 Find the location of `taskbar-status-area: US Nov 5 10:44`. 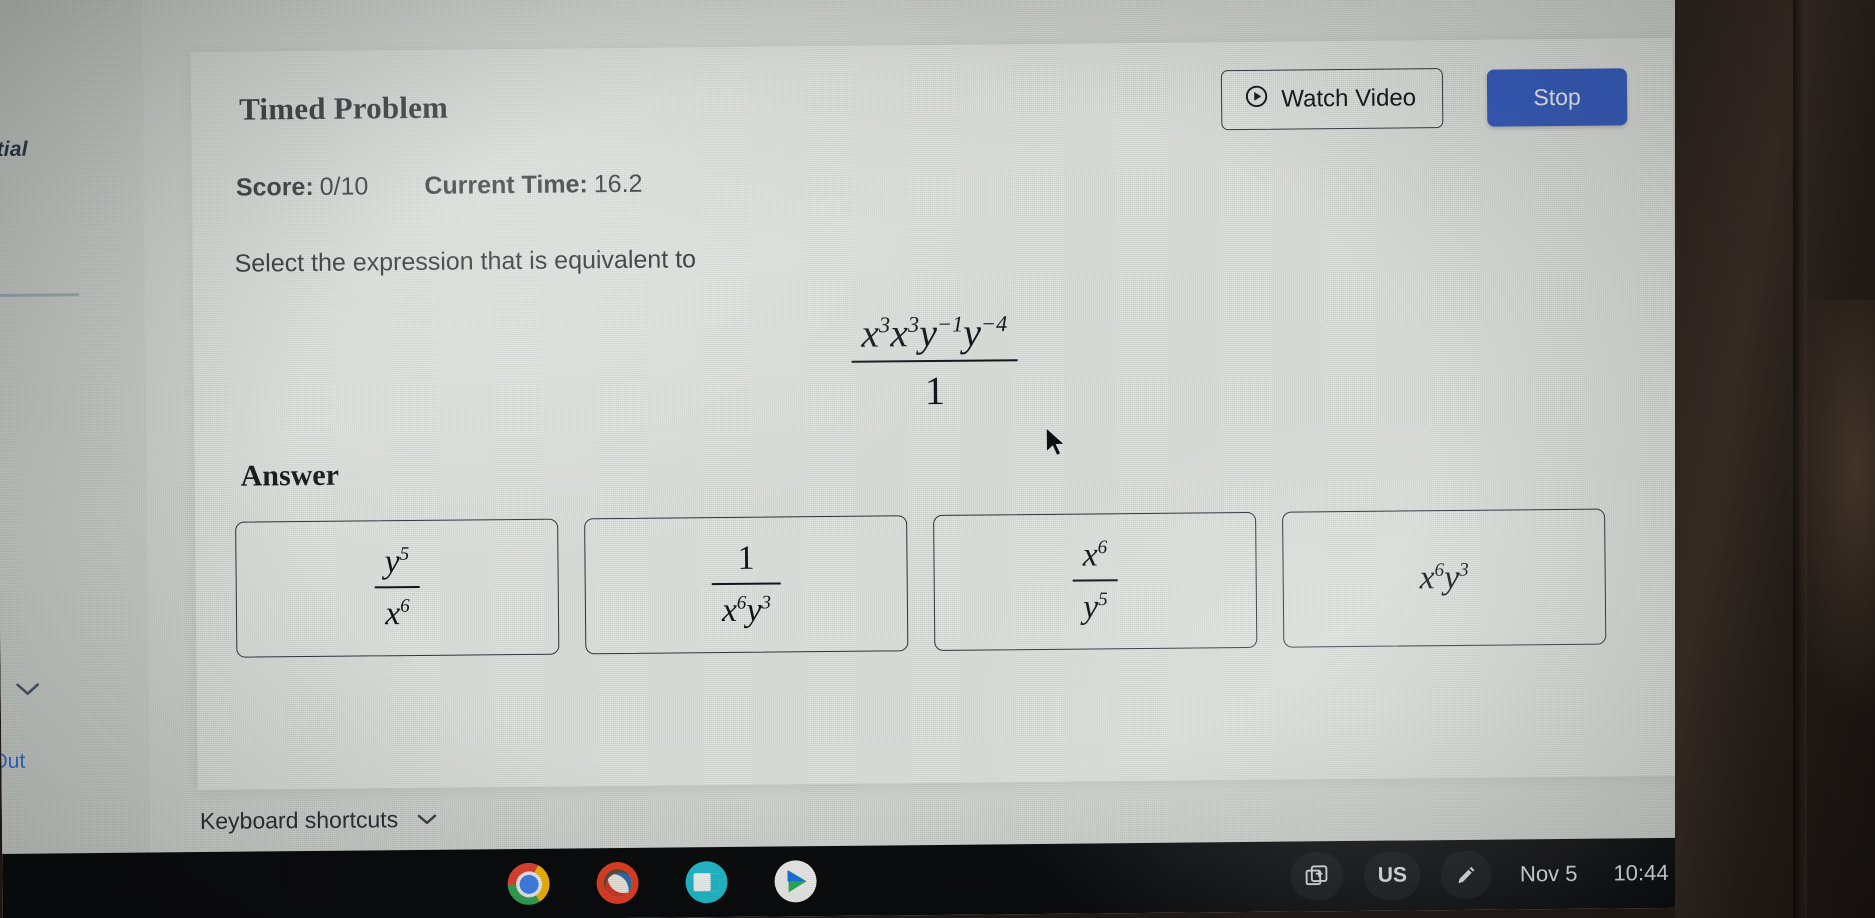

taskbar-status-area: US Nov 5 10:44 is located at coordinates (1518, 874).